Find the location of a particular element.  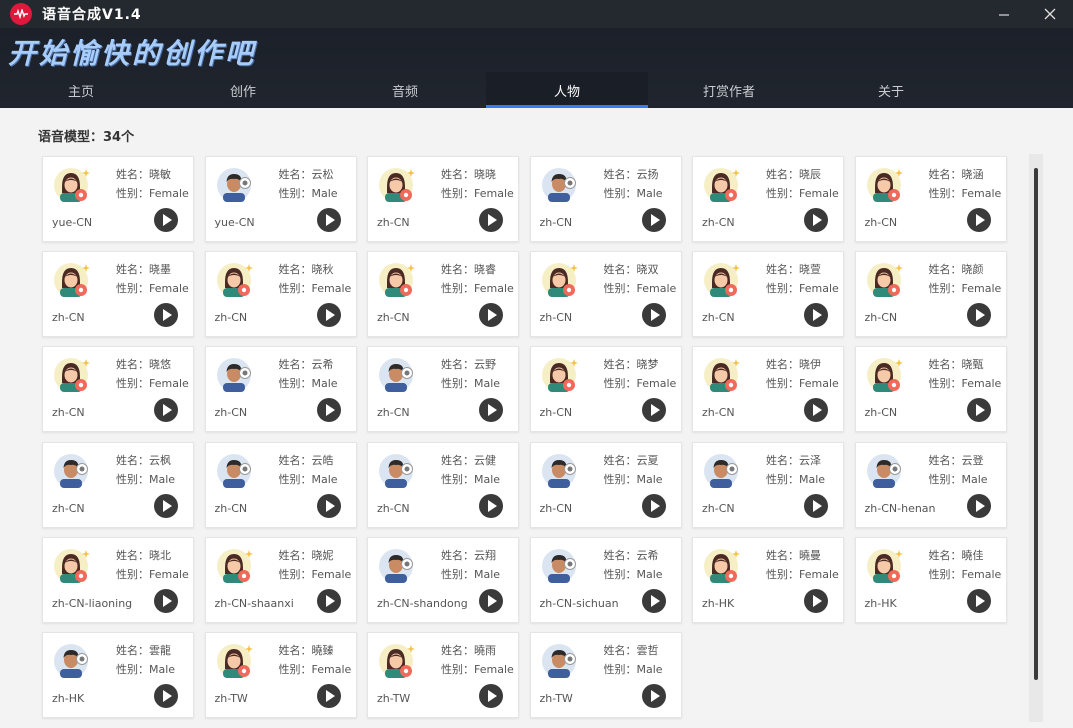

voice-model-card: 姓名：云泽 性别：Male zh-CN is located at coordinates (768, 484).